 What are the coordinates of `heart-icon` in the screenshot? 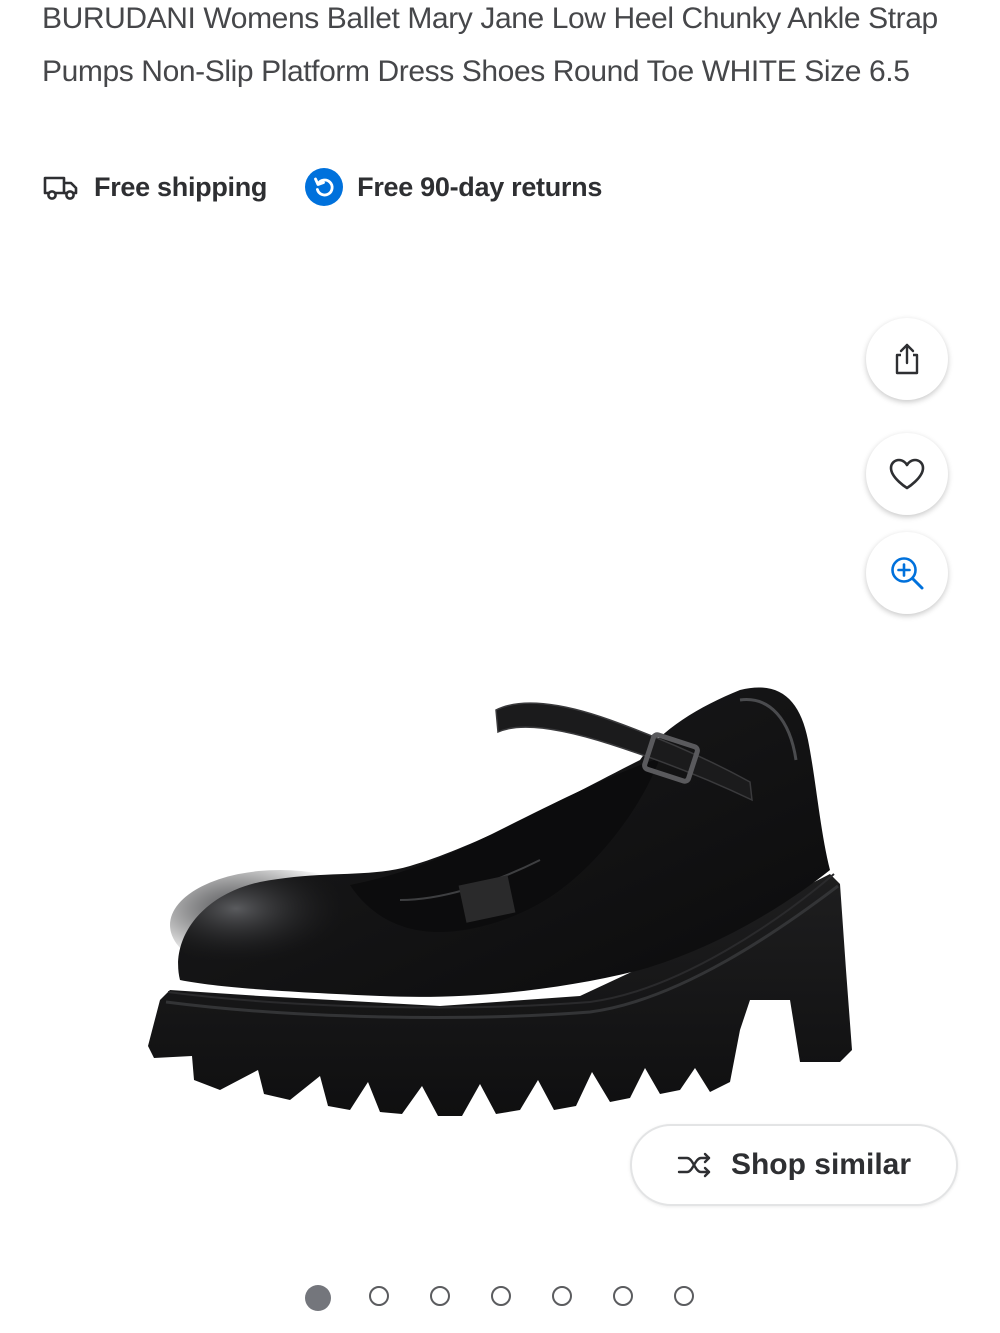 It's located at (907, 474).